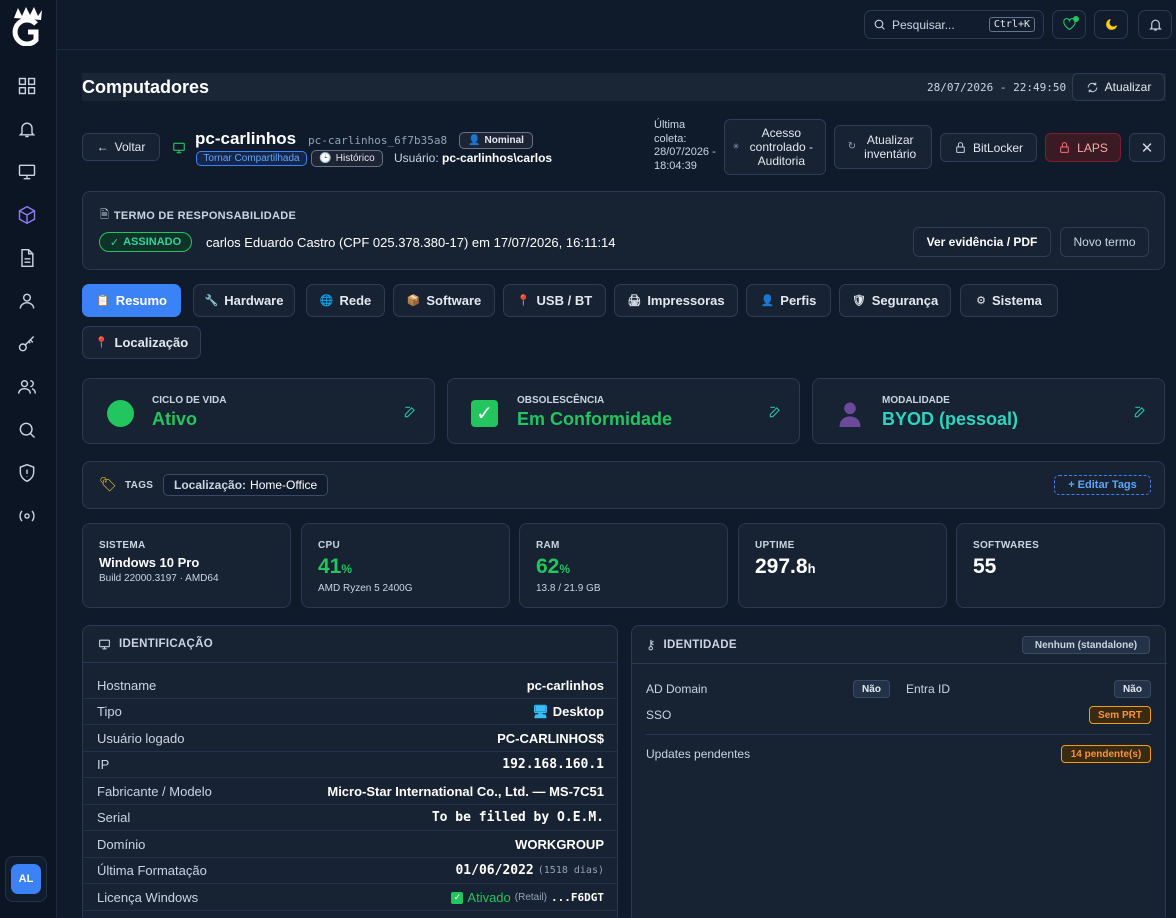 The height and width of the screenshot is (918, 1176). Describe the element at coordinates (883, 147) in the screenshot. I see `update-inventory-button: ↻ Atualizar inventário` at that location.